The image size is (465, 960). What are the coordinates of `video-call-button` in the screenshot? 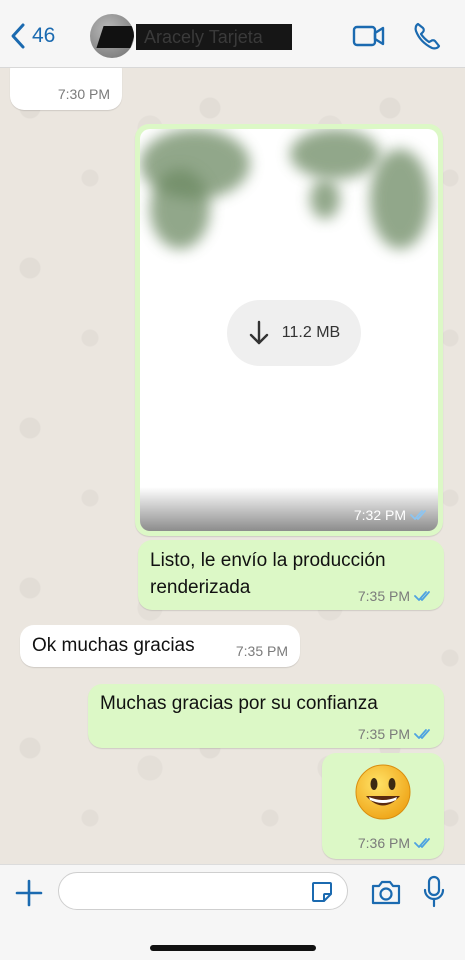 It's located at (369, 36).